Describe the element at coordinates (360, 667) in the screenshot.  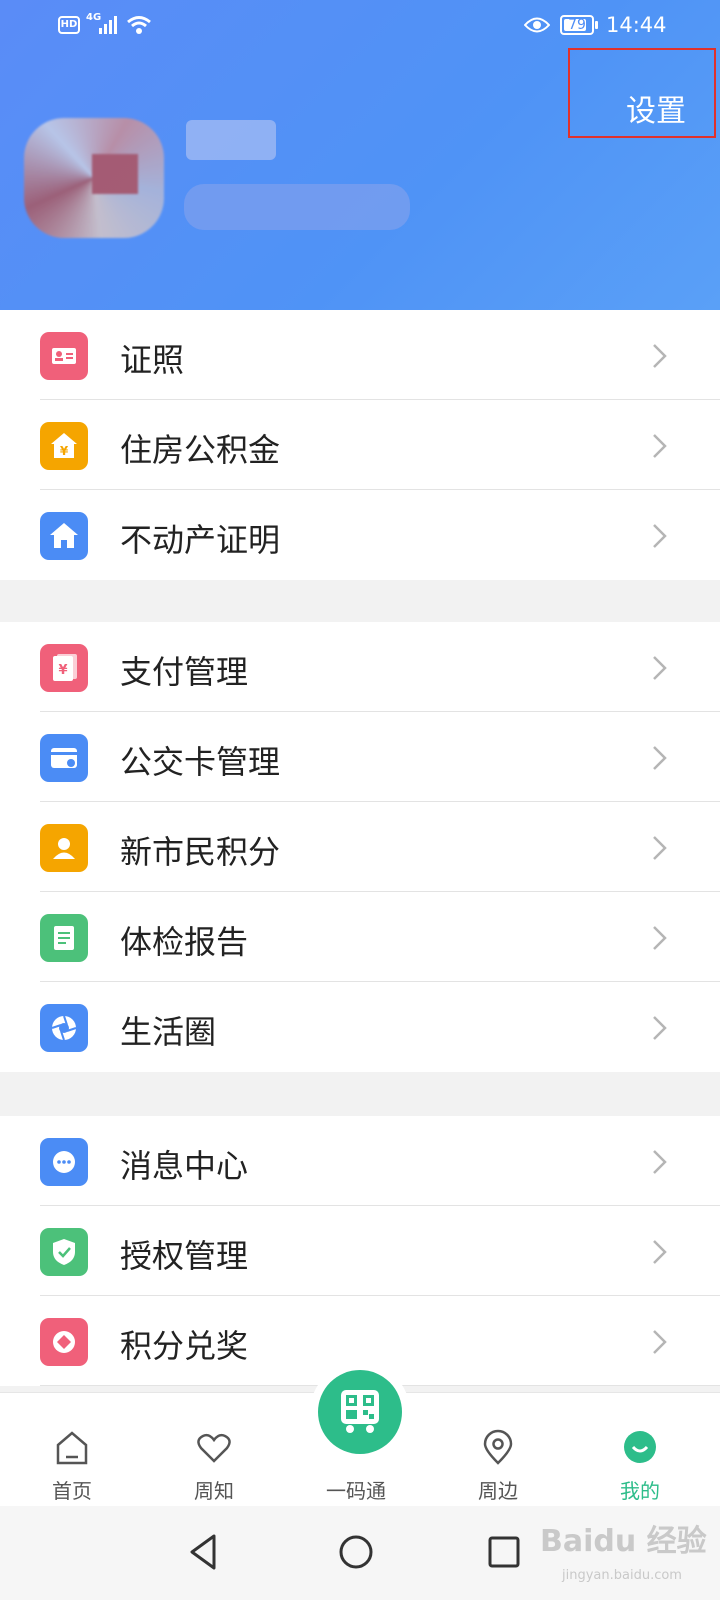
I see `menu-item-payment: ¥ 支付管理` at that location.